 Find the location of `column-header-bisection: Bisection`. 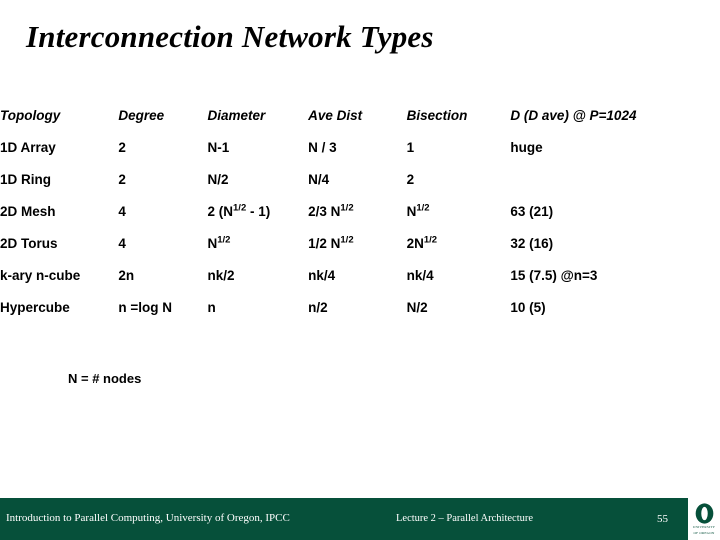

column-header-bisection: Bisection is located at coordinates (437, 115).